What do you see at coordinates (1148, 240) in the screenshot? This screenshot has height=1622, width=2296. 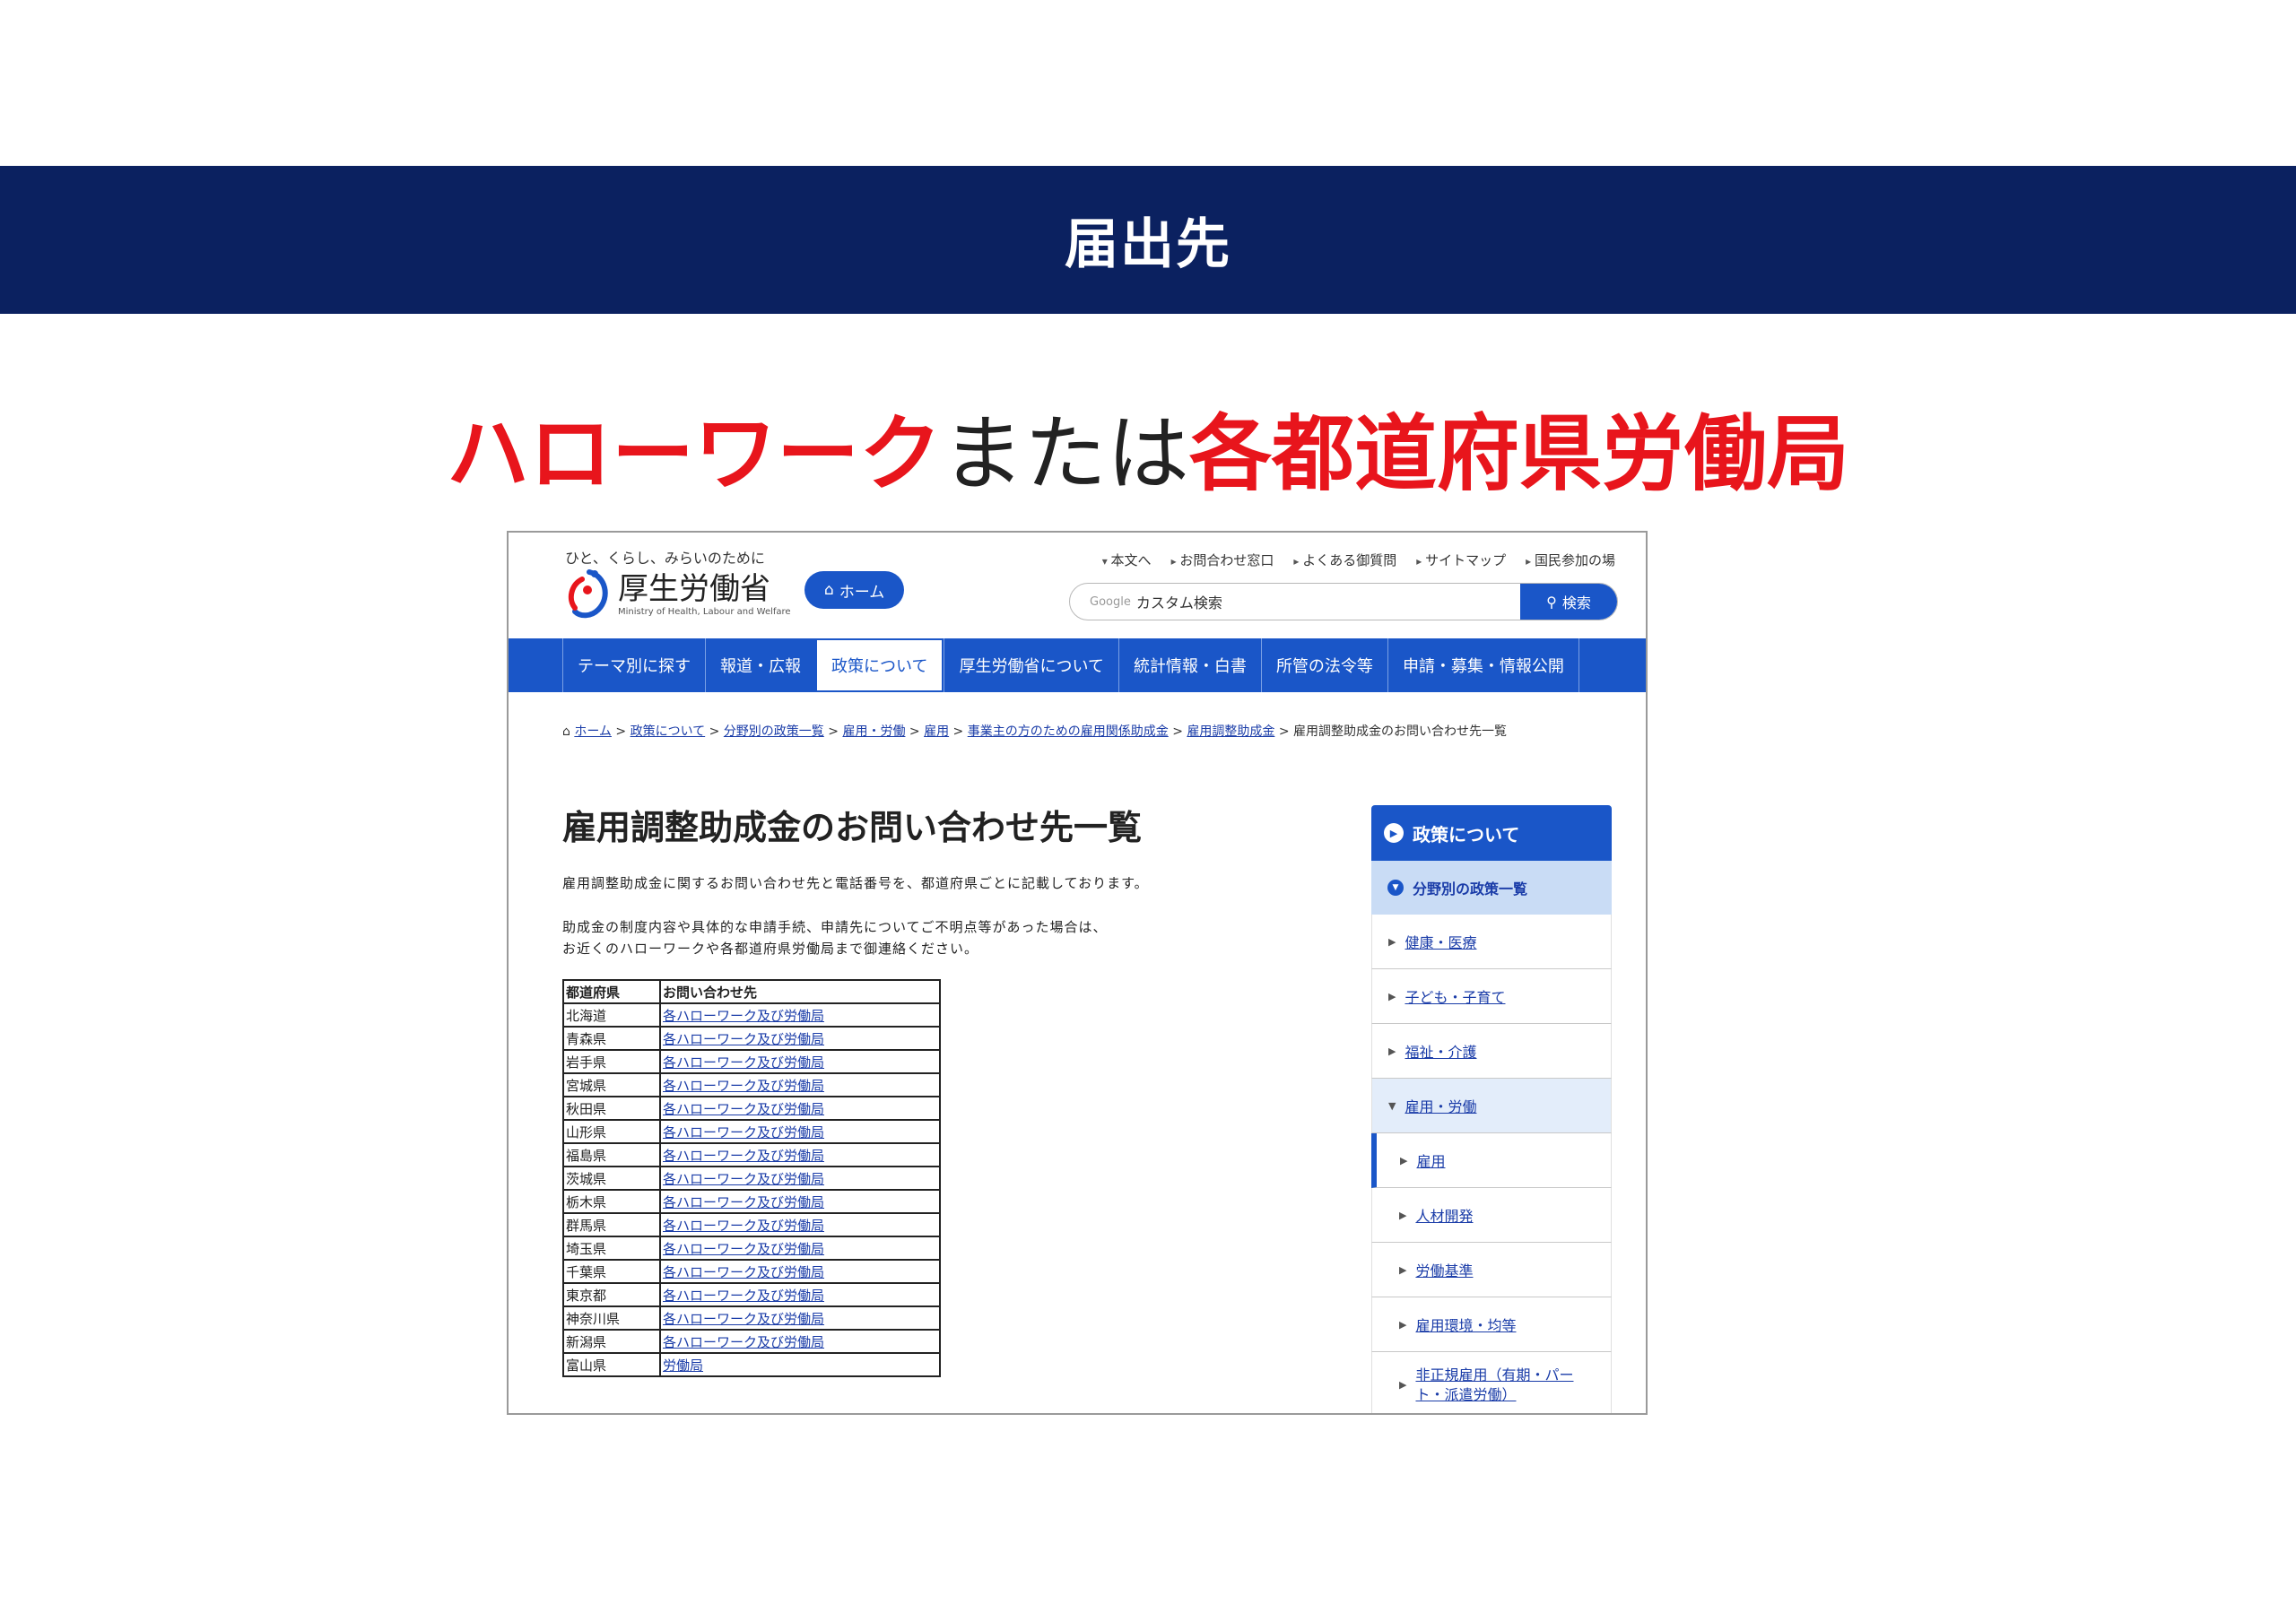 I see `slide-banner: 届出先` at bounding box center [1148, 240].